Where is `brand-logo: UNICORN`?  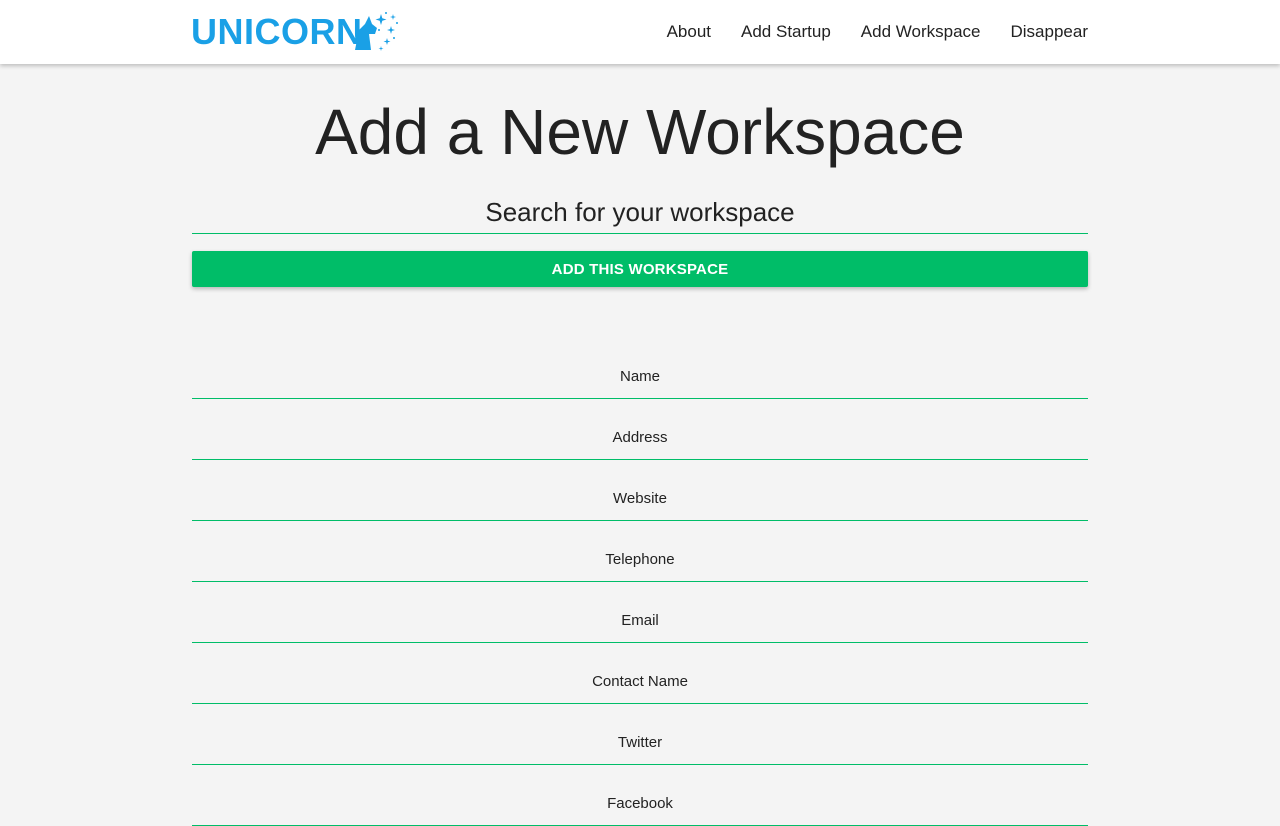
brand-logo: UNICORN is located at coordinates (296, 32).